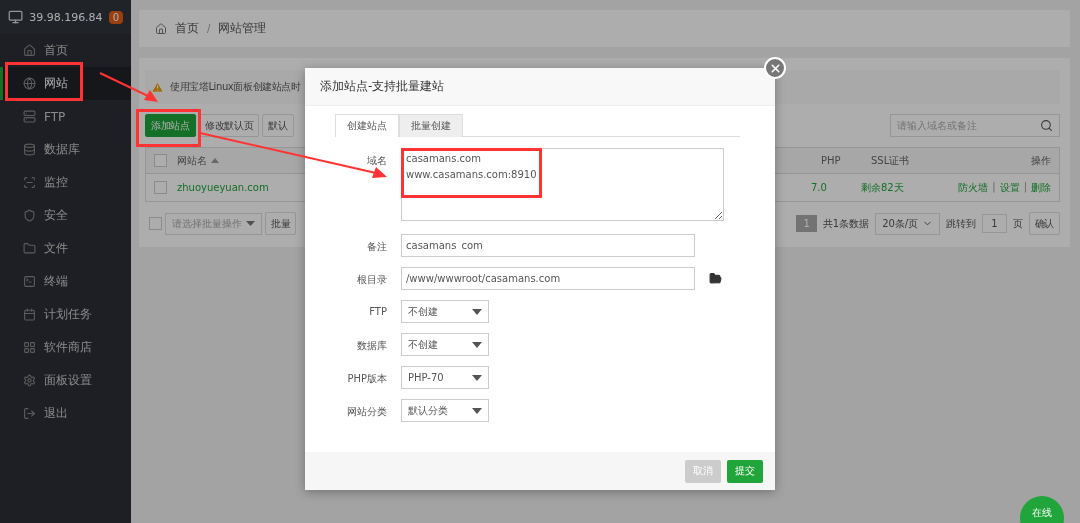 The height and width of the screenshot is (523, 1080). What do you see at coordinates (235, 87) in the screenshot?
I see `notice-text: 使用宝塔Linux面板创建站点时` at bounding box center [235, 87].